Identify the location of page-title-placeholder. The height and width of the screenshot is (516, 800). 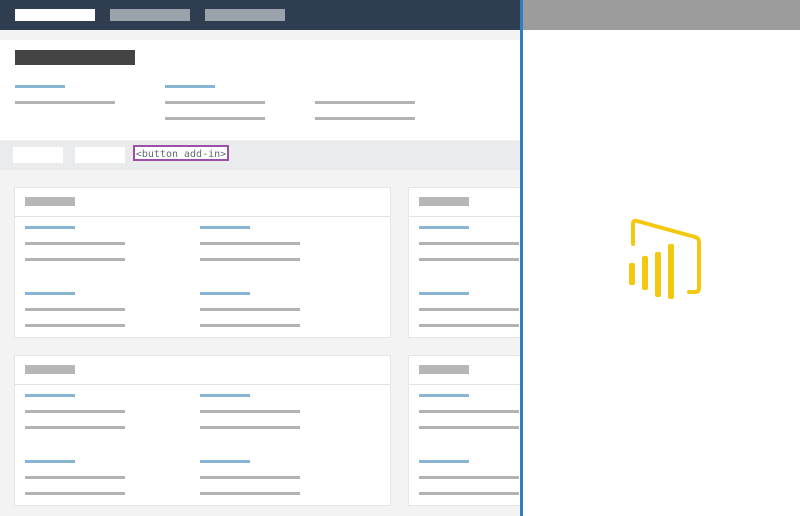
(75, 57).